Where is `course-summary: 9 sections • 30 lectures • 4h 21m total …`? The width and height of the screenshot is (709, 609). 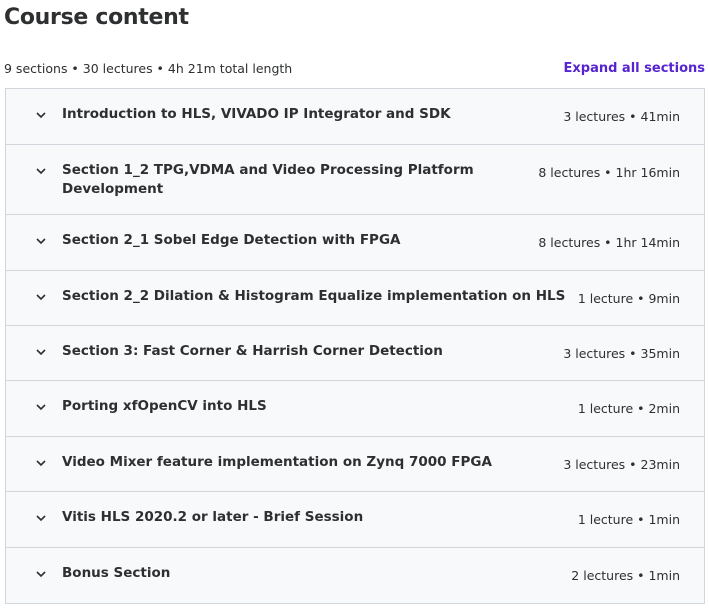 course-summary: 9 sections • 30 lectures • 4h 21m total … is located at coordinates (148, 68).